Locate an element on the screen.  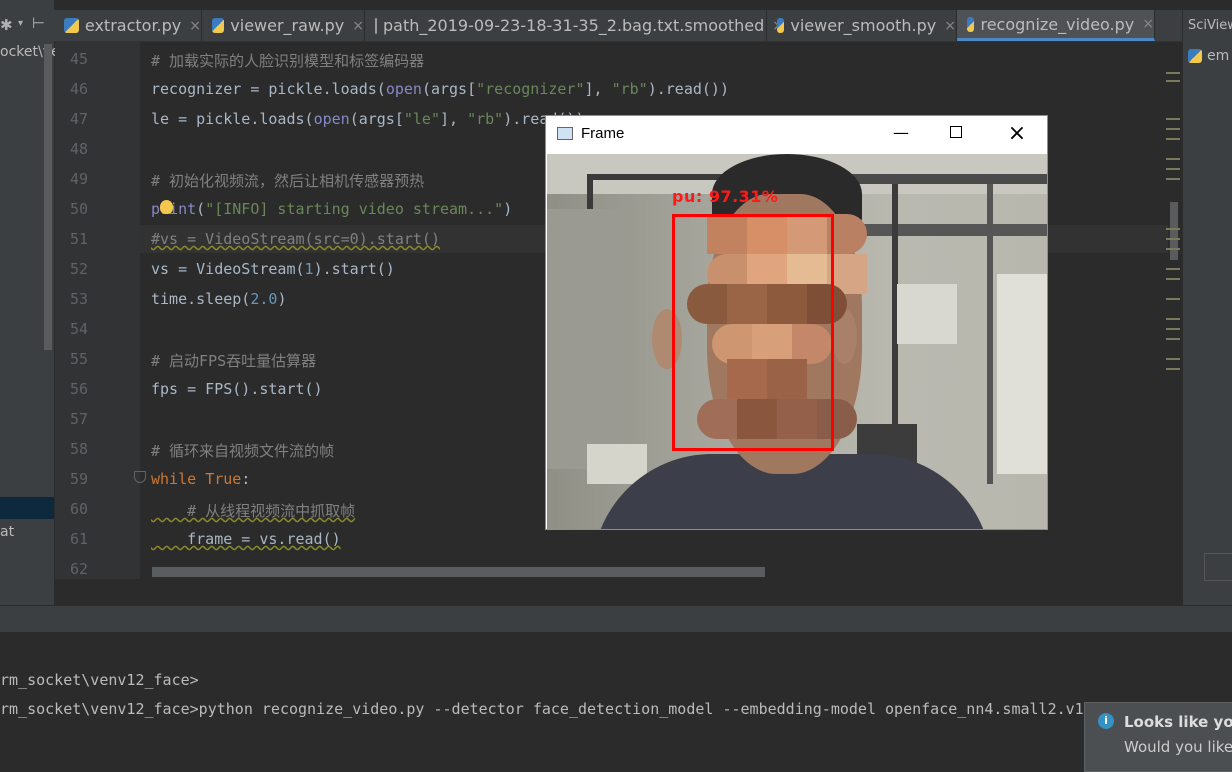
line-number: 62 is located at coordinates (78, 569).